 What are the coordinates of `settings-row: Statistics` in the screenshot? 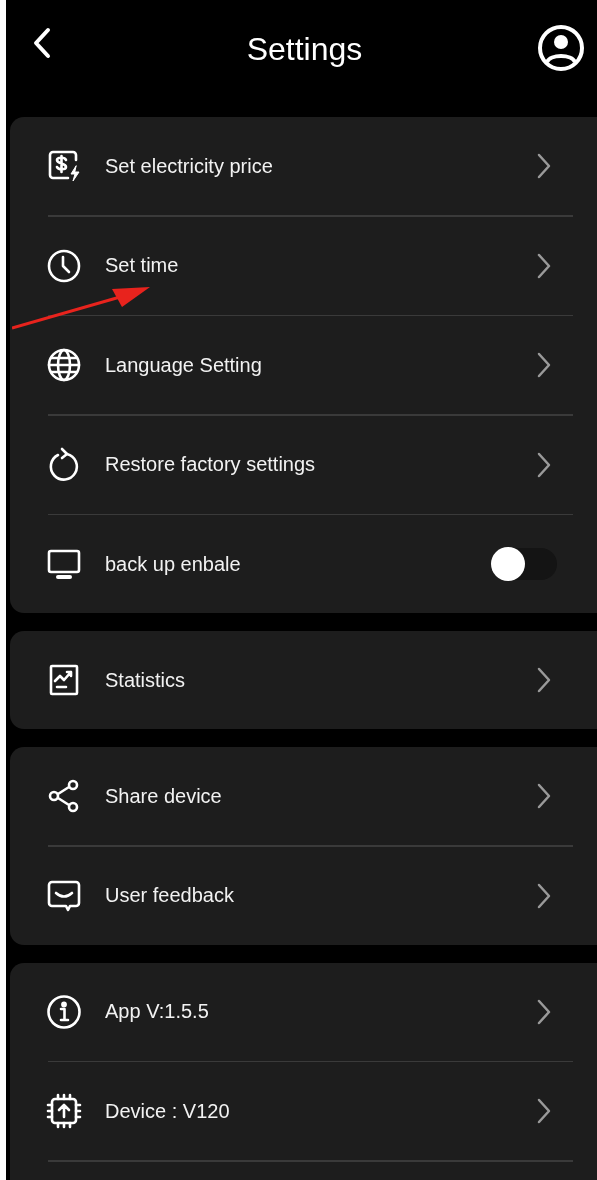 It's located at (303, 680).